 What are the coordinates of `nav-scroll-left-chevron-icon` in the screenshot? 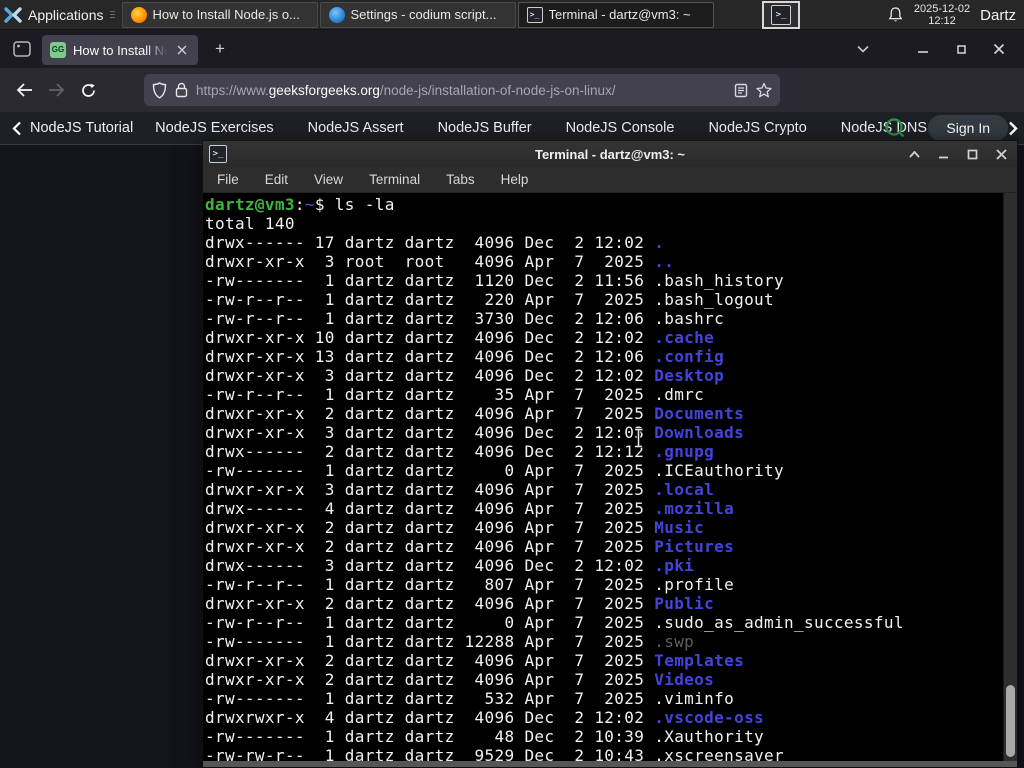 It's located at (17, 128).